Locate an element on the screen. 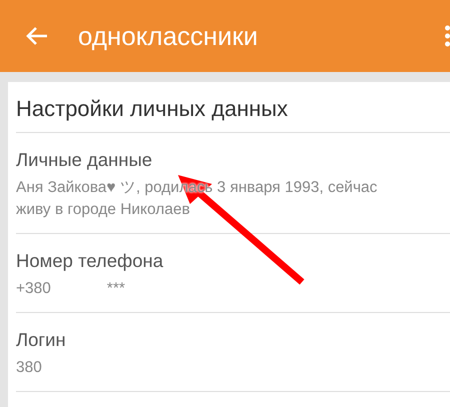  item-title: Личные данные is located at coordinates (85, 160).